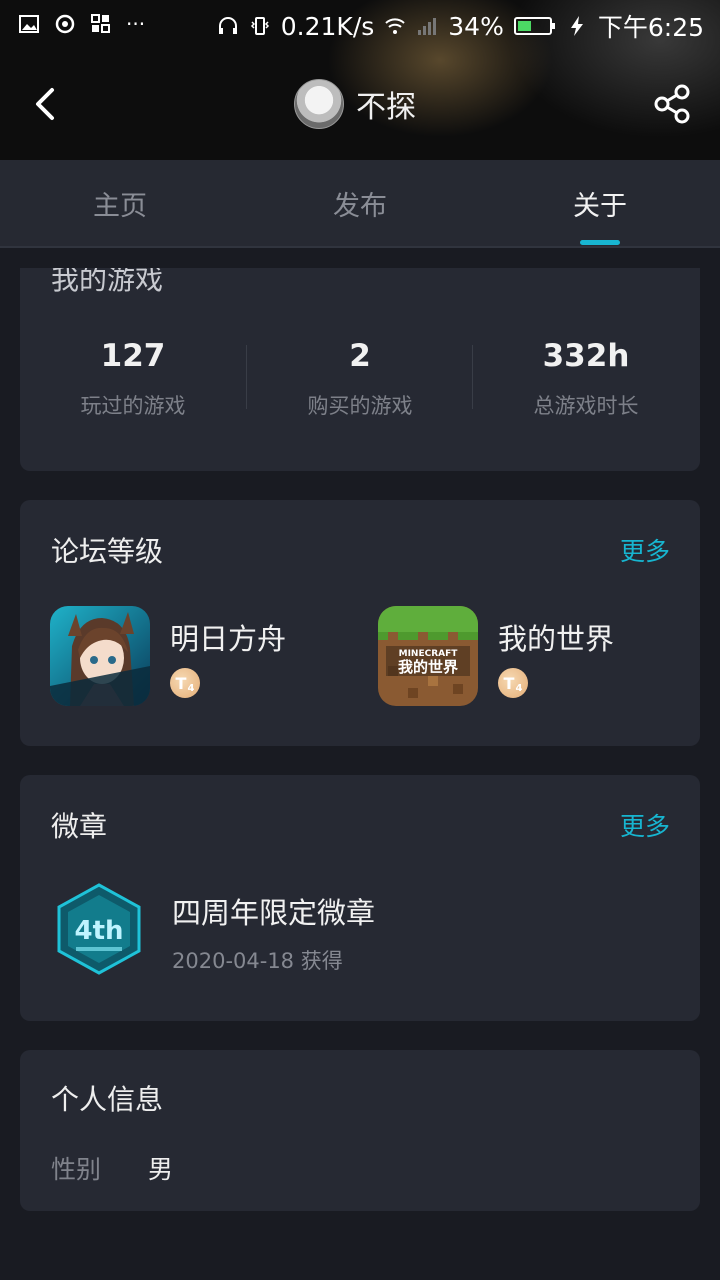 This screenshot has height=1280, width=720. Describe the element at coordinates (76, 1169) in the screenshot. I see `gender-label: 性别` at that location.